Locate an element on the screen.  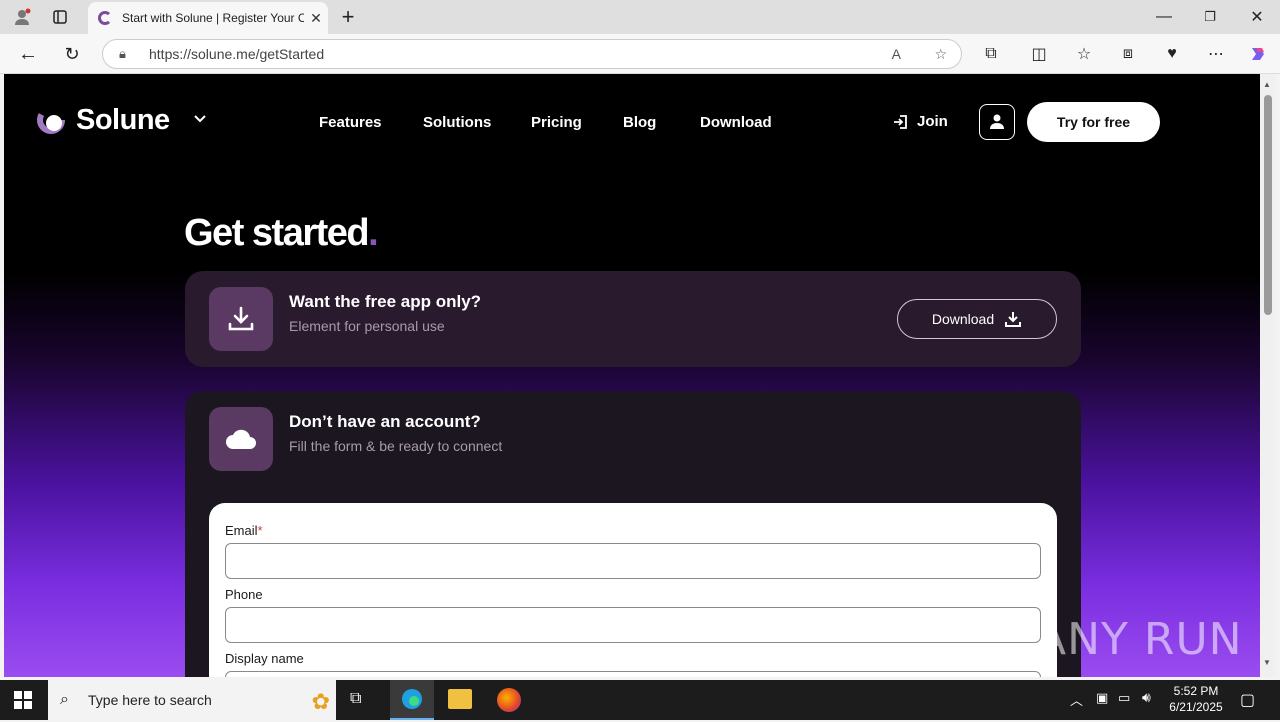
notifications-icon: ▢ is located at coordinates (1247, 700).